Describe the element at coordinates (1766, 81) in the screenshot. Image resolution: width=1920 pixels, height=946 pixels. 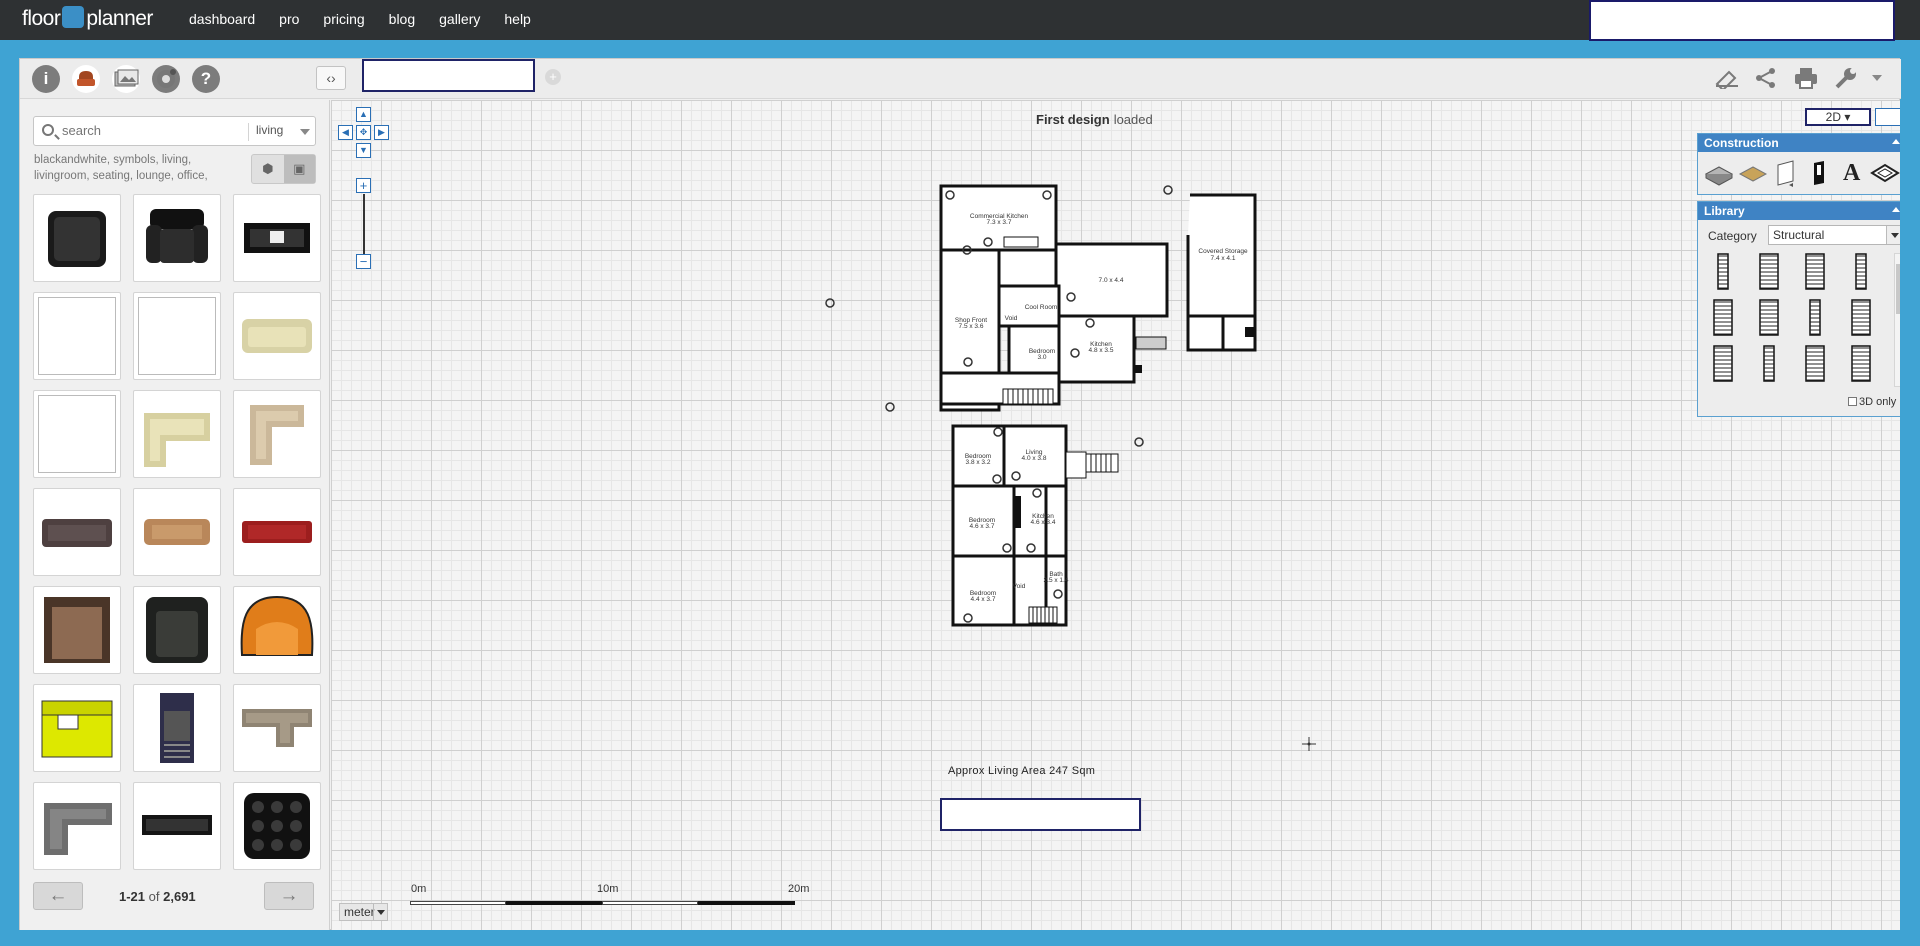
I see `share-icon` at that location.